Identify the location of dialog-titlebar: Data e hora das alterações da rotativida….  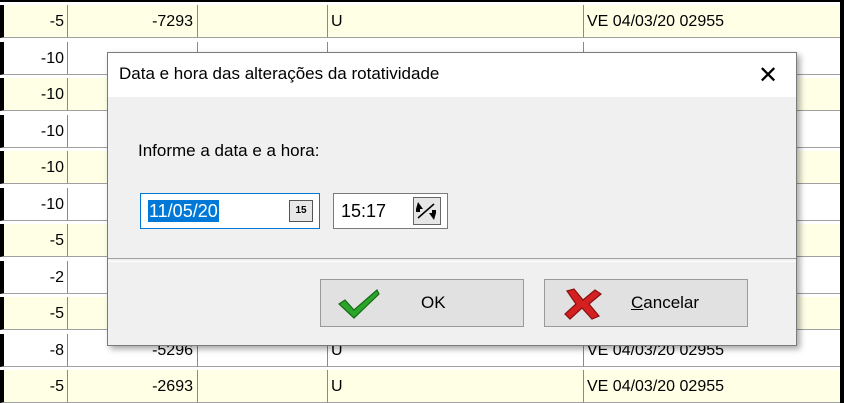
(452, 75).